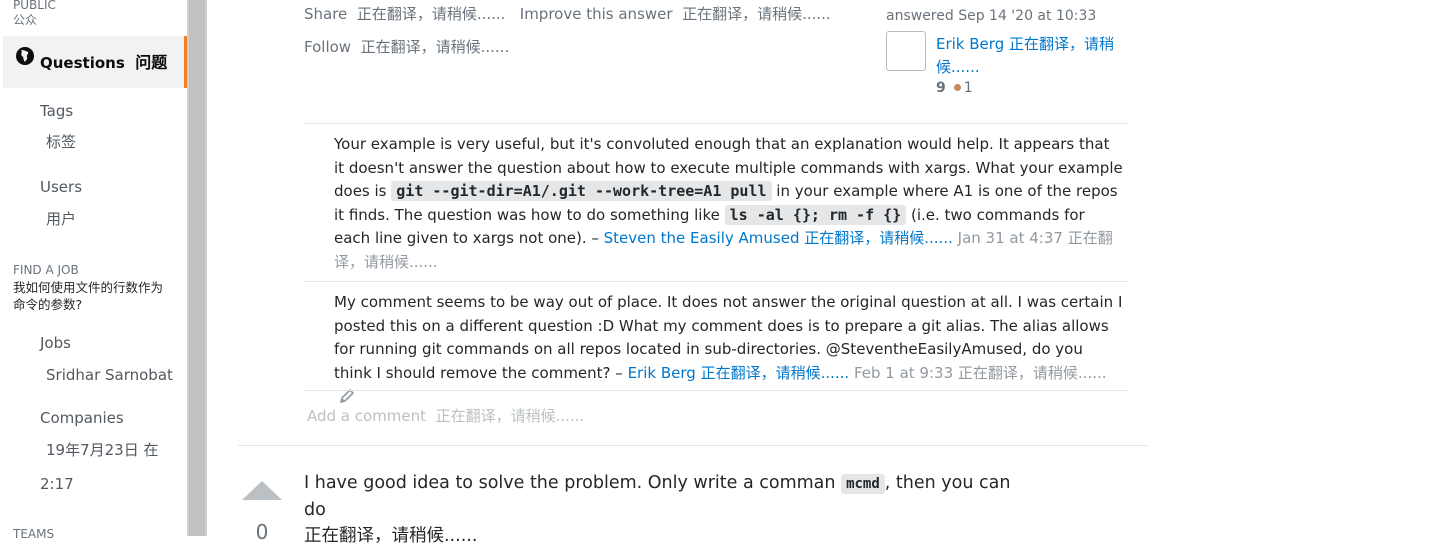 The height and width of the screenshot is (549, 1437). Describe the element at coordinates (970, 44) in the screenshot. I see `author-link: Erik Berg` at that location.